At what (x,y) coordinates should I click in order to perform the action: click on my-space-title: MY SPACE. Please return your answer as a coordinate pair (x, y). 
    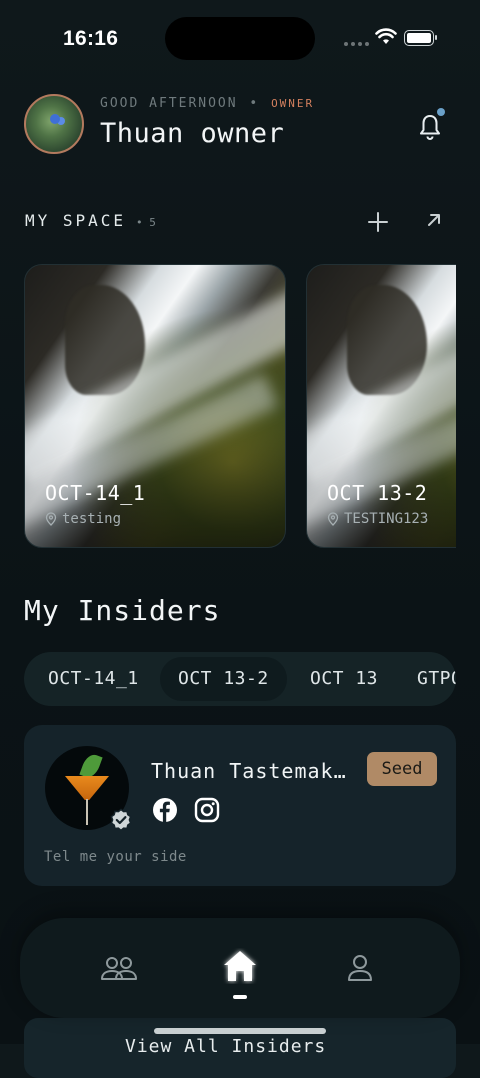
    Looking at the image, I should click on (76, 220).